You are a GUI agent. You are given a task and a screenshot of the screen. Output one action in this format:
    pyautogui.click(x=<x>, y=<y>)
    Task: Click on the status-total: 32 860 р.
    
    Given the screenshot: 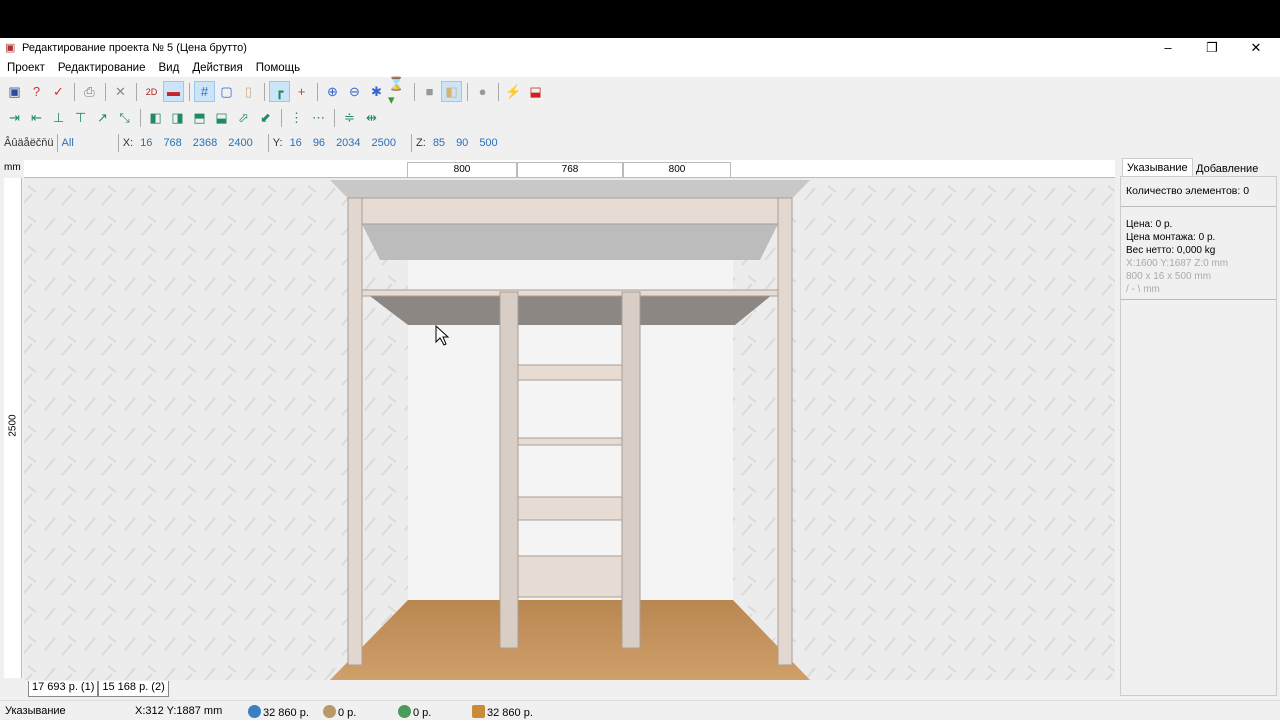 What is the action you would take?
    pyautogui.click(x=286, y=713)
    